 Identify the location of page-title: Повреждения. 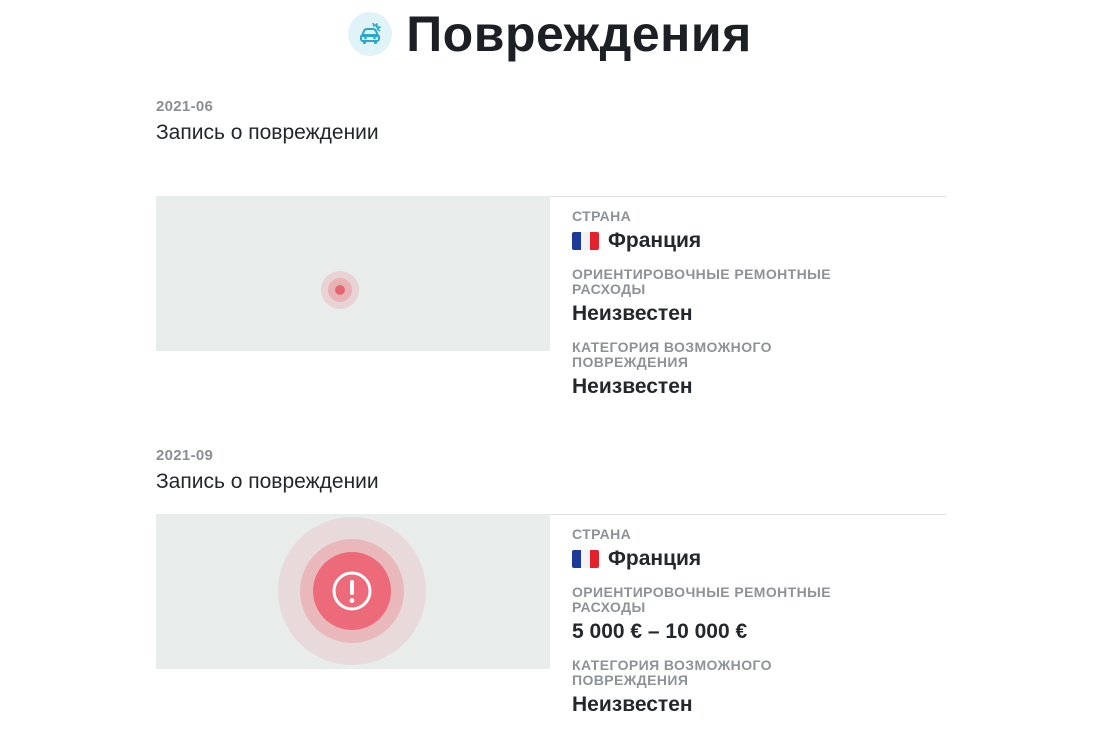
(579, 34).